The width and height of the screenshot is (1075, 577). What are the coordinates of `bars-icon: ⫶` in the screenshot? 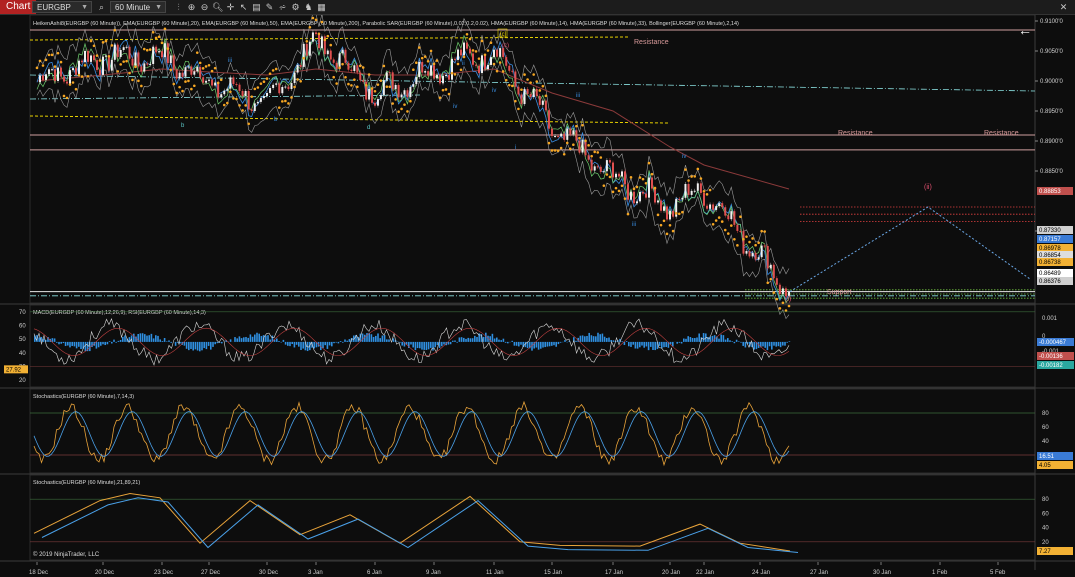 It's located at (178, 7).